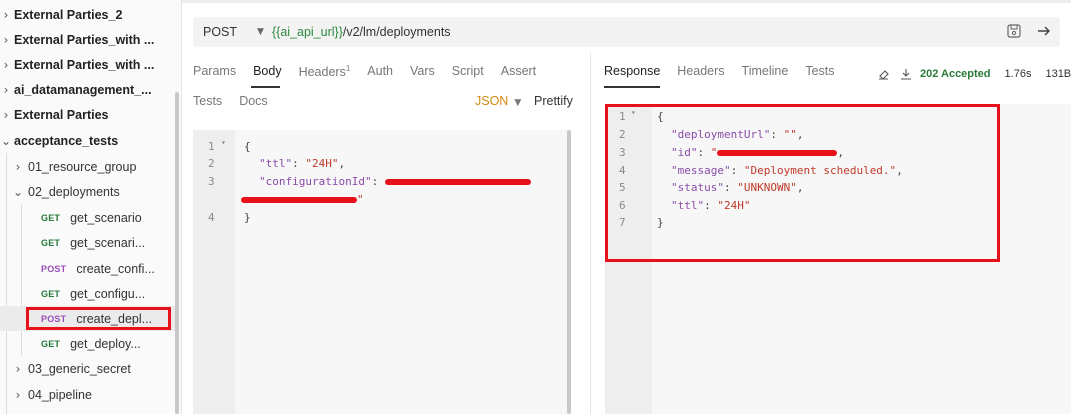  What do you see at coordinates (276, 163) in the screenshot?
I see `json-key: "ttl"` at bounding box center [276, 163].